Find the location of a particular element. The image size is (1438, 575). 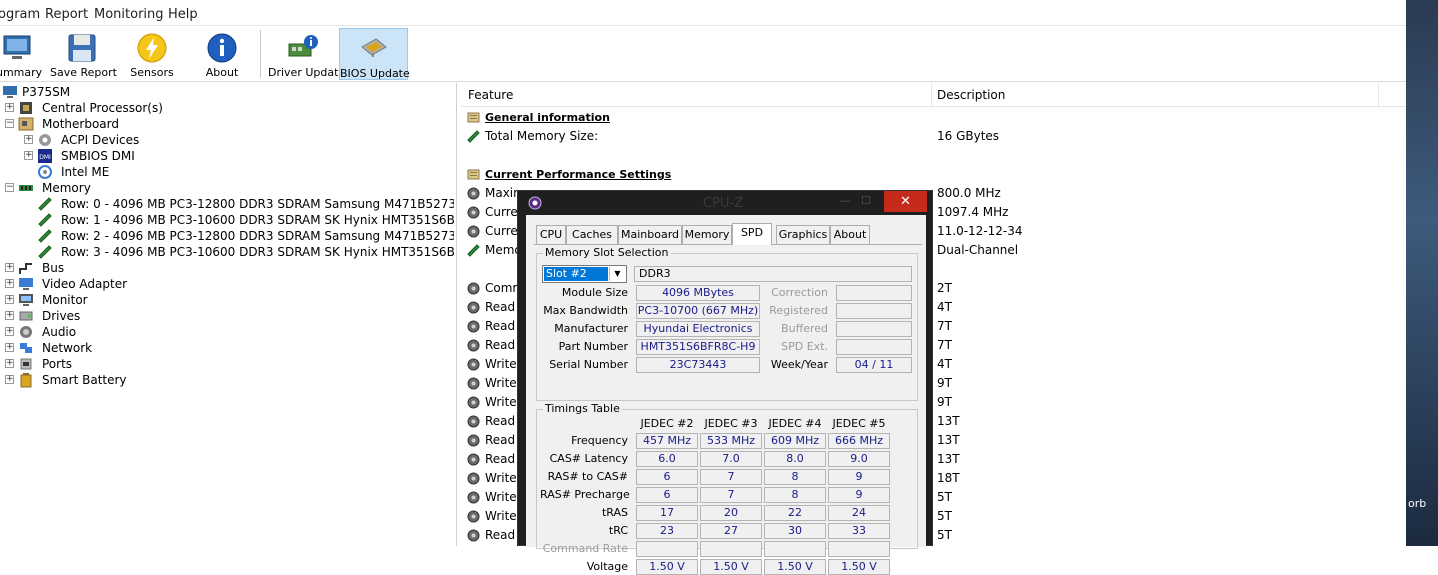

timing-value: 9 is located at coordinates (859, 477).